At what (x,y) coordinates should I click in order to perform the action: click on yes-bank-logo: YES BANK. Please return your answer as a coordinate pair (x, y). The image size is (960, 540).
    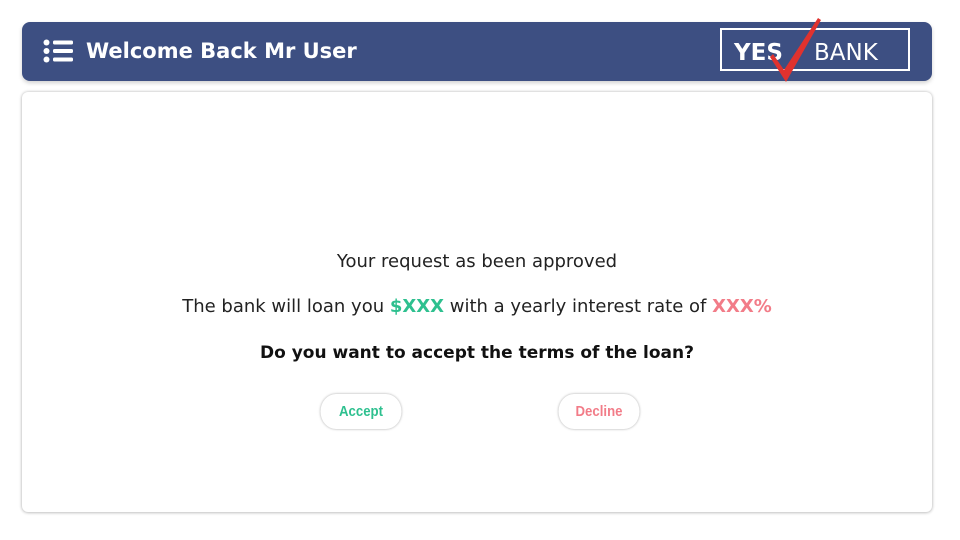
    Looking at the image, I should click on (815, 50).